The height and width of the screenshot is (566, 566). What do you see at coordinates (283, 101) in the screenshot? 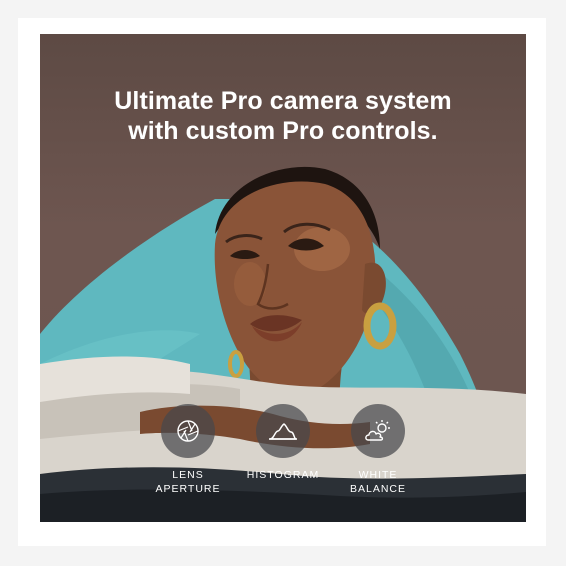
I see `headline-line-1: Ultimate Pro camera system` at bounding box center [283, 101].